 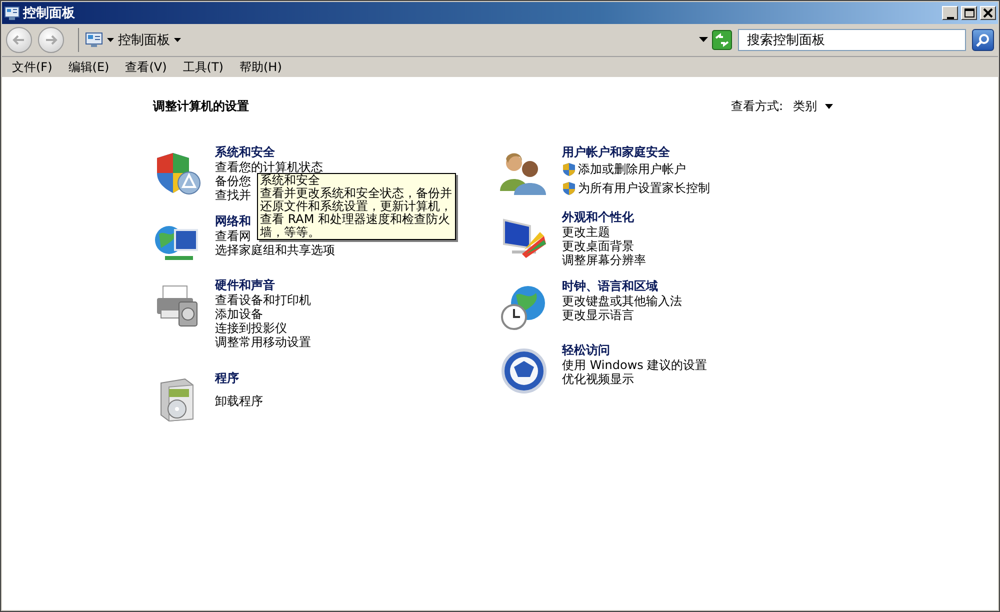 What do you see at coordinates (722, 40) in the screenshot?
I see `refresh-icon` at bounding box center [722, 40].